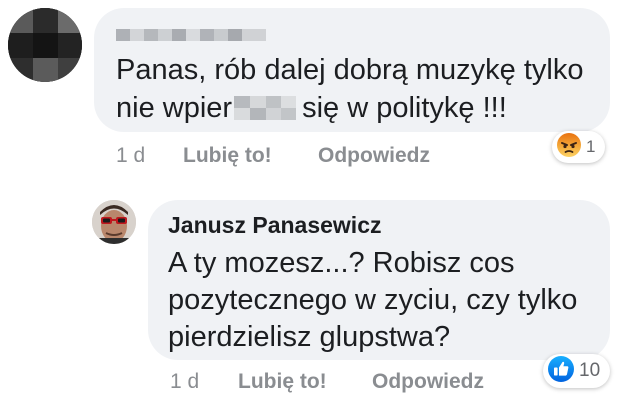 This screenshot has width=623, height=407. I want to click on author-photo, so click(114, 222).